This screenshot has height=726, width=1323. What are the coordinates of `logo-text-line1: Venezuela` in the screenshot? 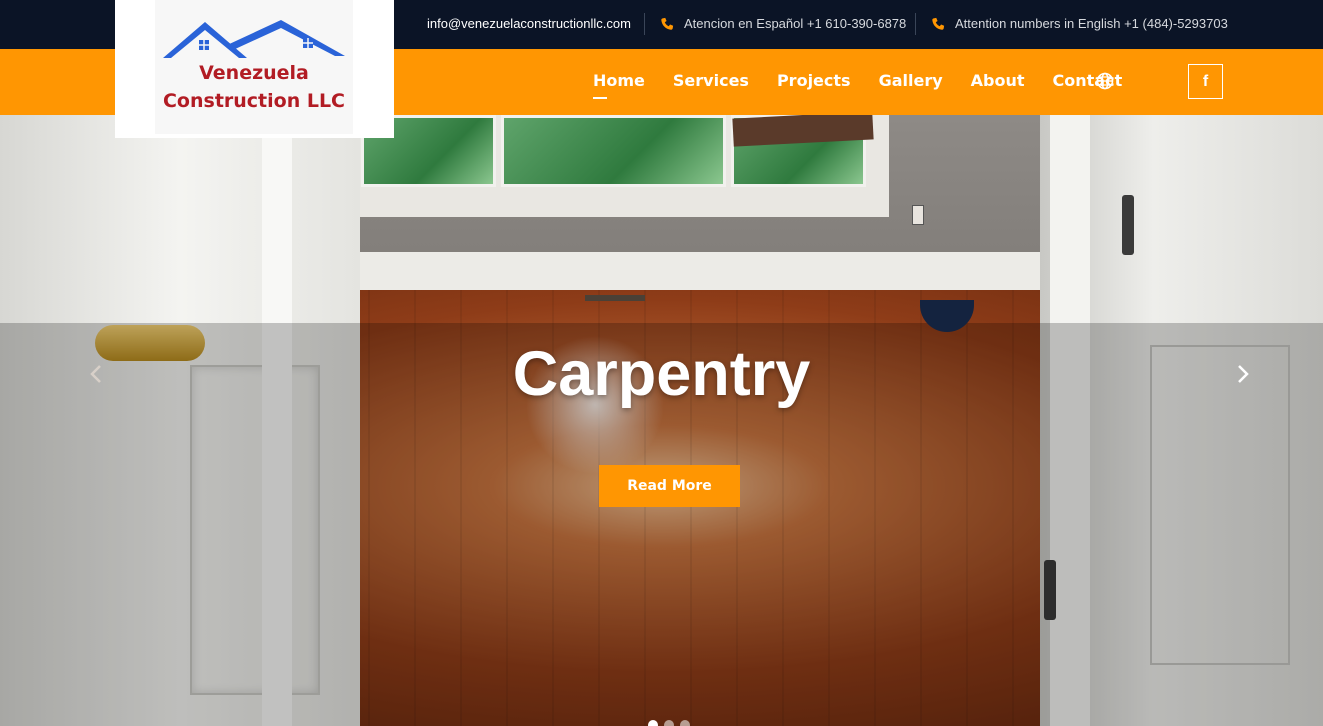 It's located at (254, 73).